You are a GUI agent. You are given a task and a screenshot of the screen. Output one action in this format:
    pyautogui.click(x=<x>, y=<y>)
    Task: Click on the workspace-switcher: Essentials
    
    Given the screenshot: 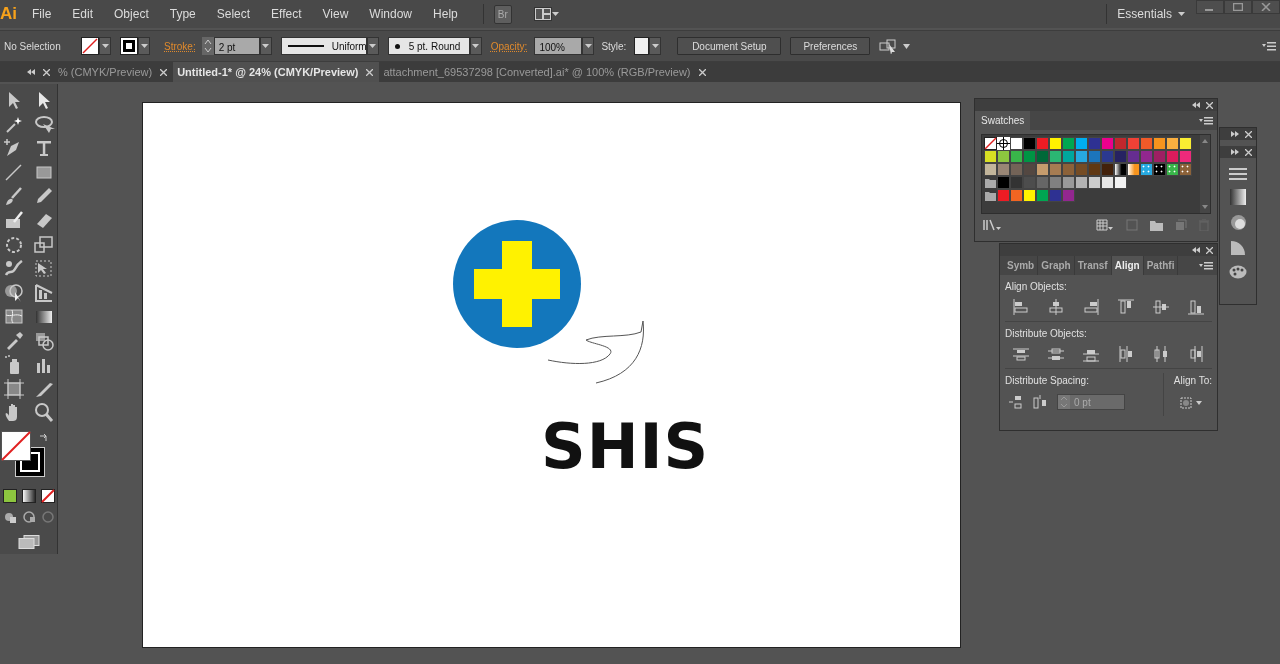 What is the action you would take?
    pyautogui.click(x=1144, y=14)
    